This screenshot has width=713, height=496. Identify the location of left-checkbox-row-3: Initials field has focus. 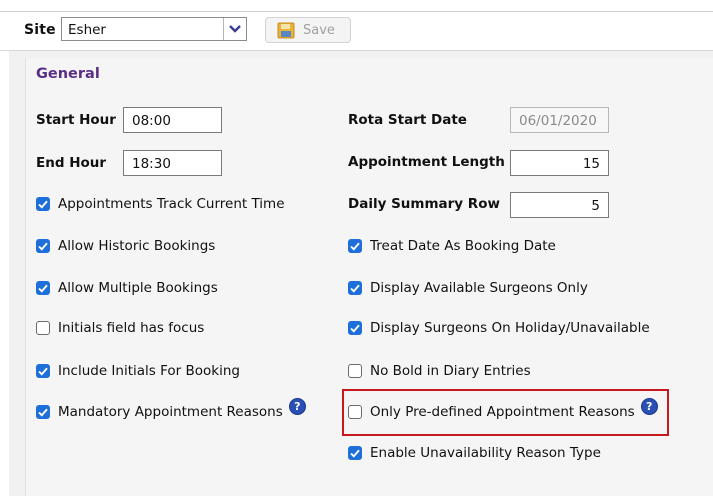
(120, 328).